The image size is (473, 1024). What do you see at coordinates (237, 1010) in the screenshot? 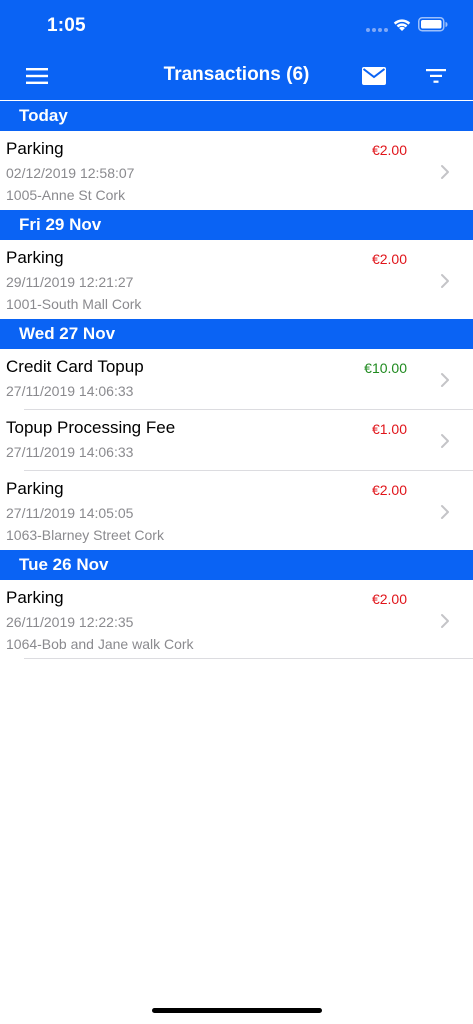
I see `home-indicator` at bounding box center [237, 1010].